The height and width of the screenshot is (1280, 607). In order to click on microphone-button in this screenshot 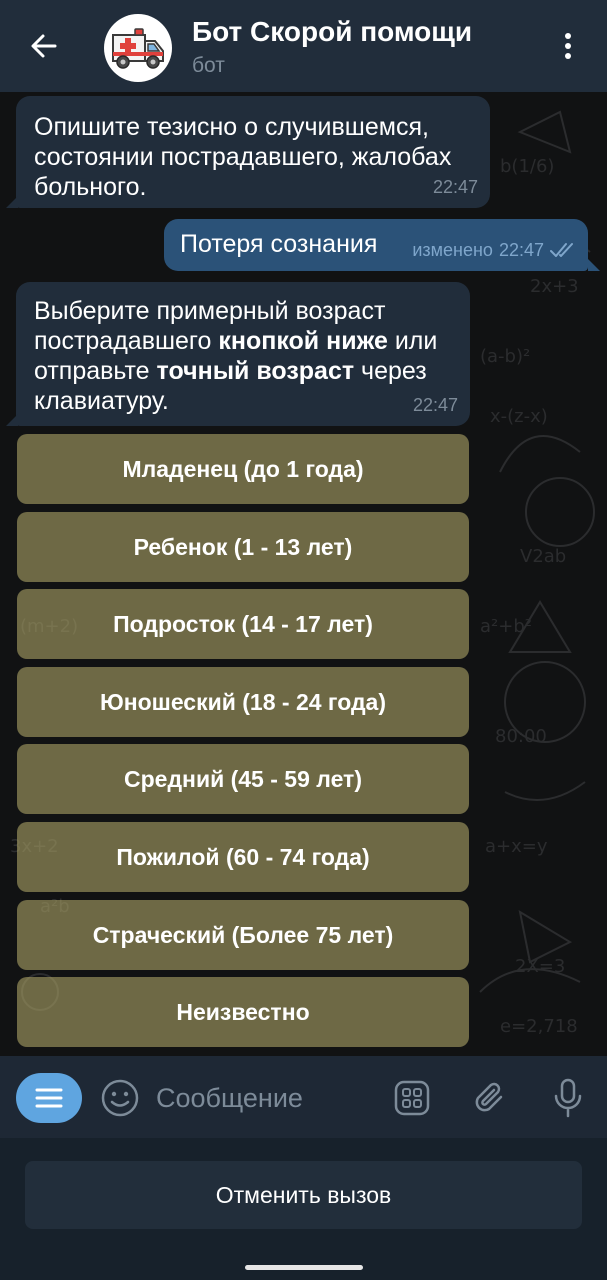, I will do `click(568, 1098)`.